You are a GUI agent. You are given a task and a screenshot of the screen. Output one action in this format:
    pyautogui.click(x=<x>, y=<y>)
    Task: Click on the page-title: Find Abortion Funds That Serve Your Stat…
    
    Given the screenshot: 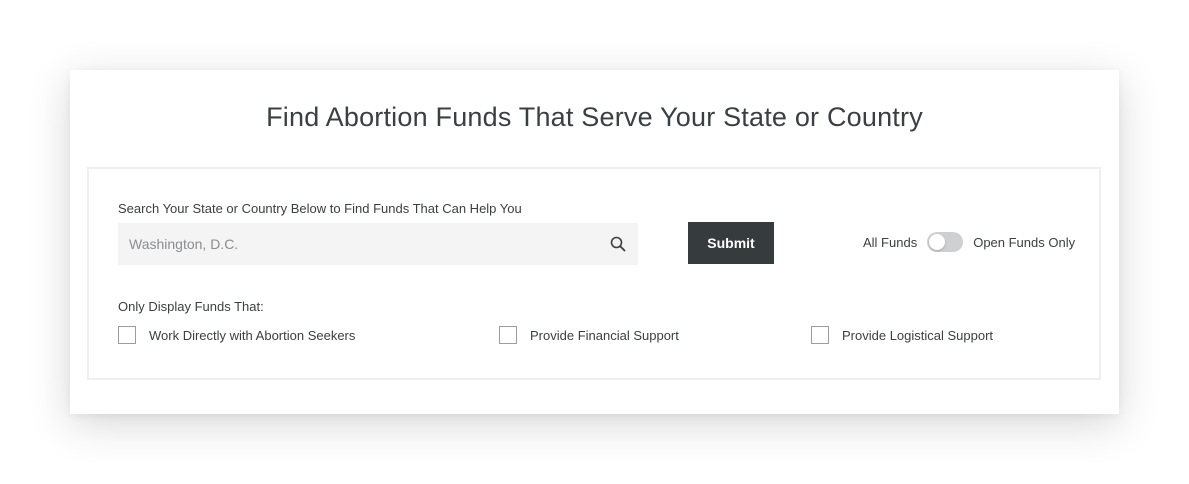 What is the action you would take?
    pyautogui.click(x=594, y=117)
    